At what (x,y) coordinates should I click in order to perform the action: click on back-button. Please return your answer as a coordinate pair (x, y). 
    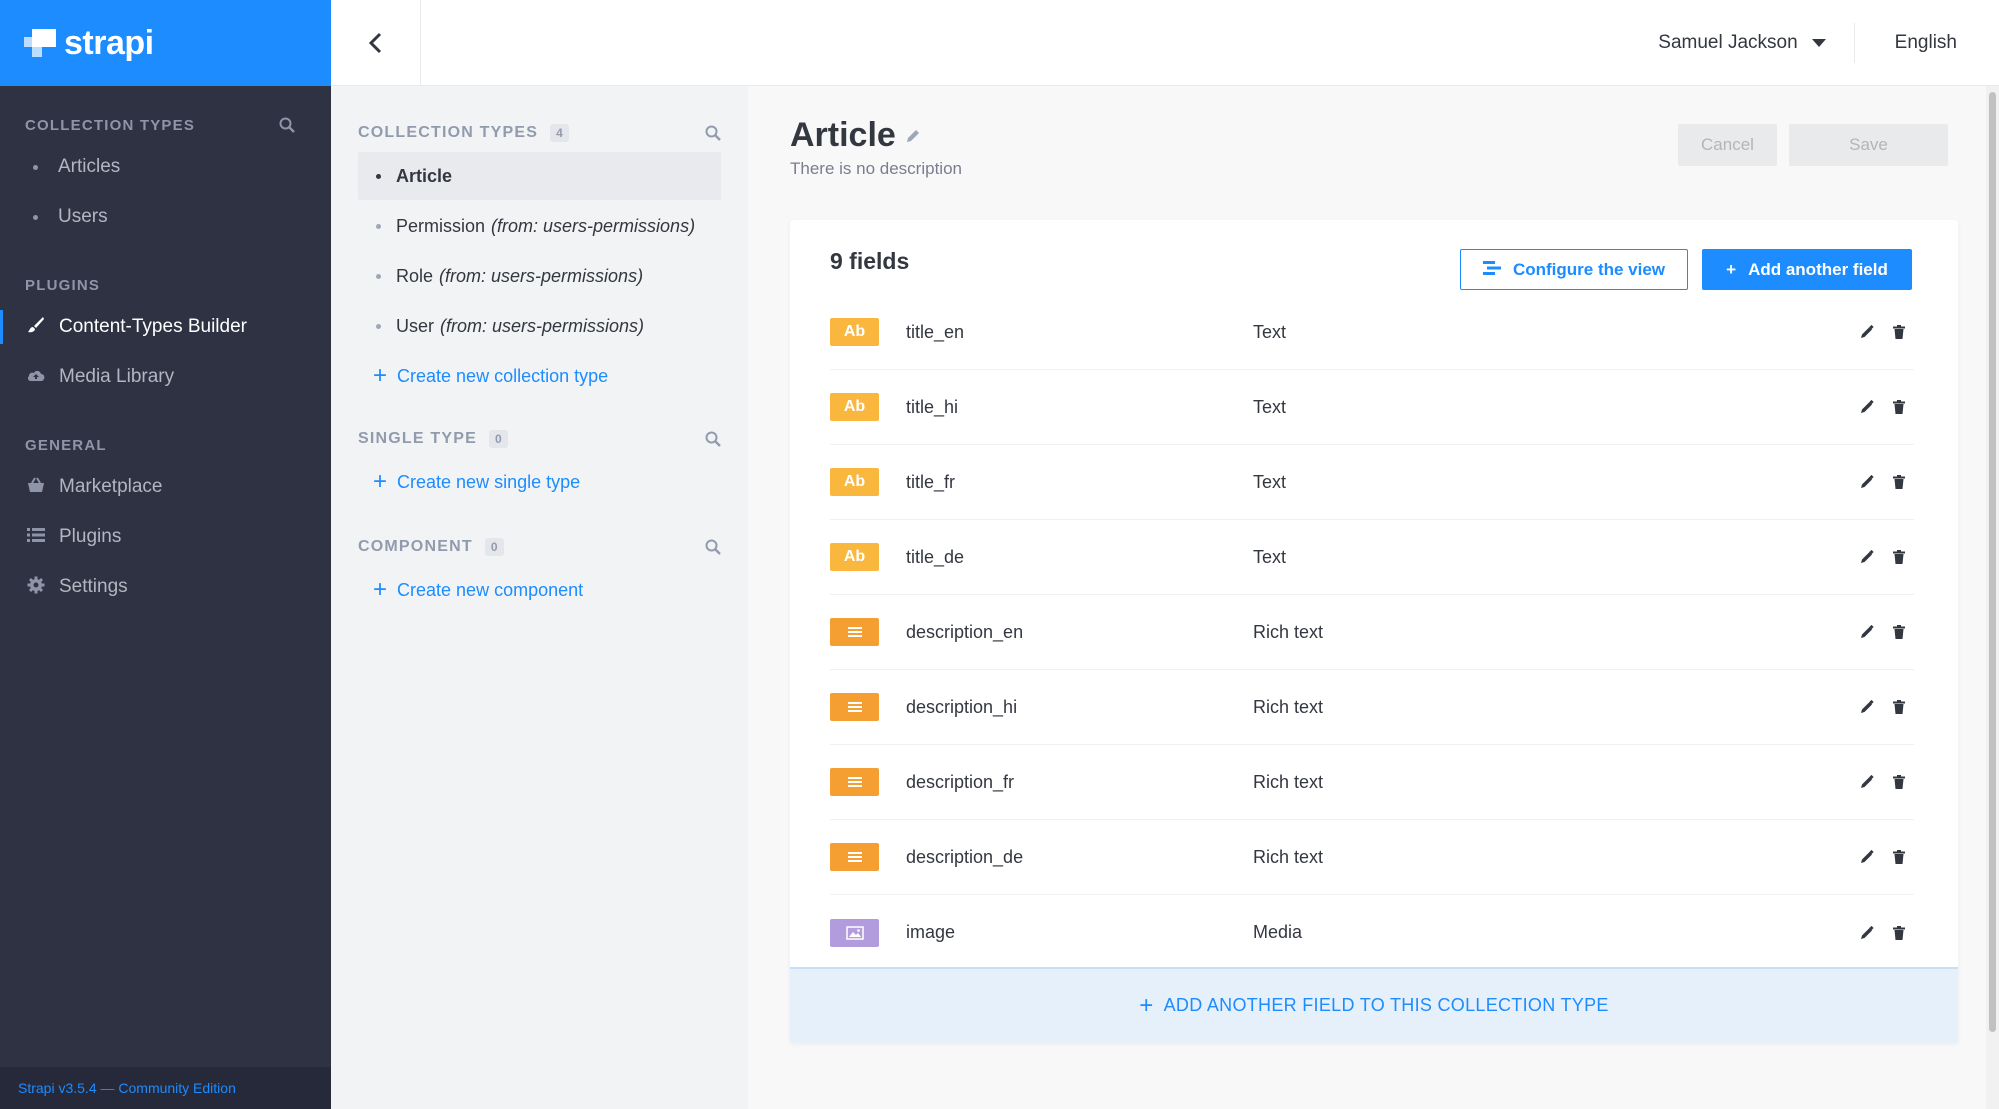
    Looking at the image, I should click on (376, 43).